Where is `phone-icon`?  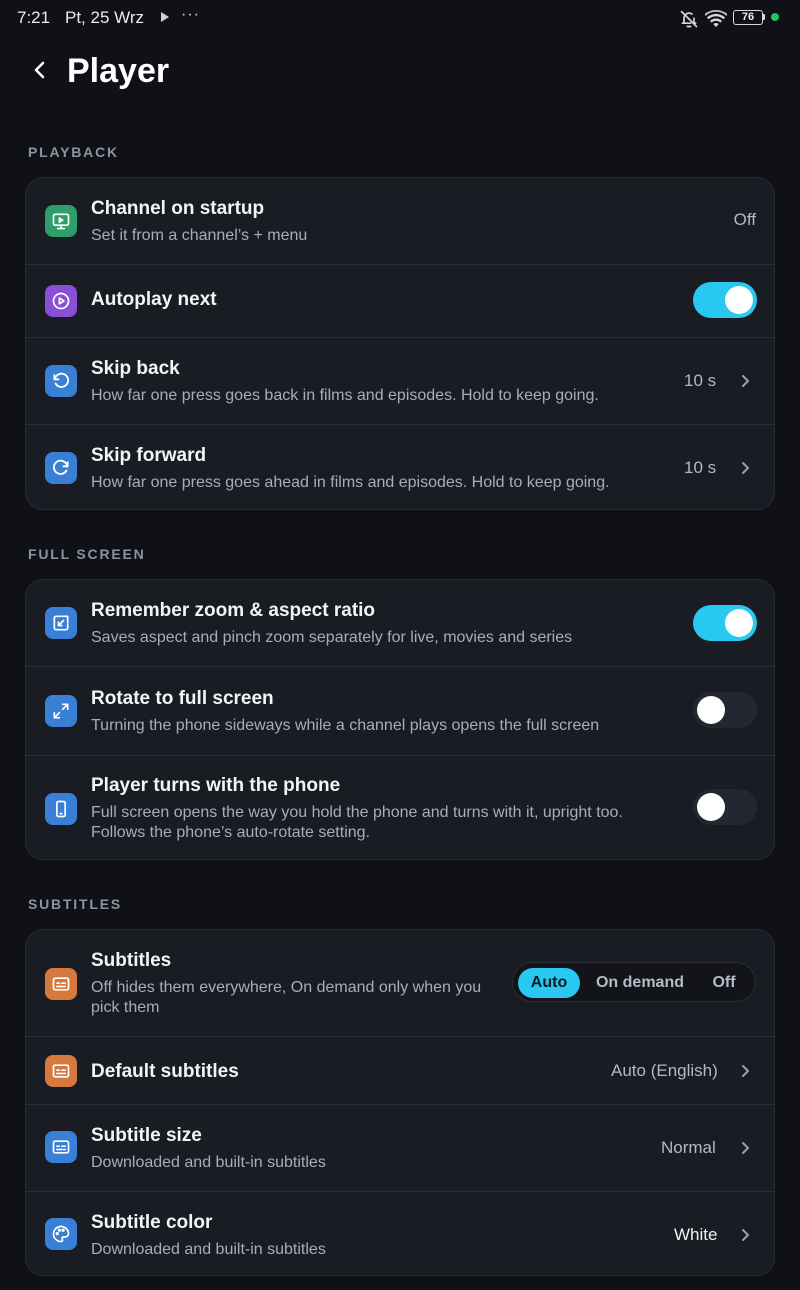
phone-icon is located at coordinates (61, 809).